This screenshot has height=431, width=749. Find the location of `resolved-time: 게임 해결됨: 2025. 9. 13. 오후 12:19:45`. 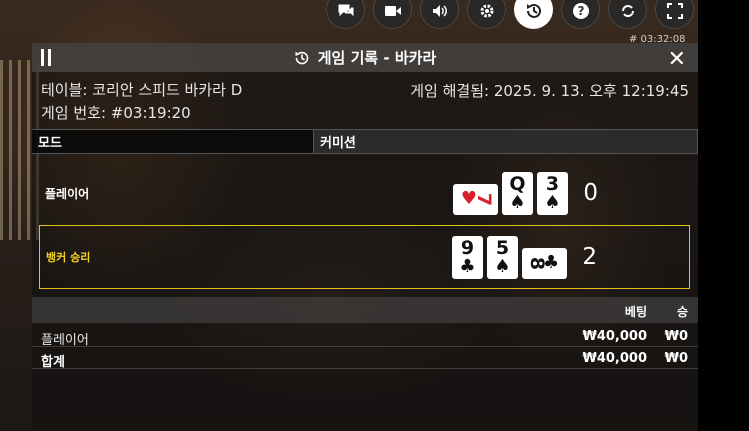

resolved-time: 게임 해결됨: 2025. 9. 13. 오후 12:19:45 is located at coordinates (549, 91).